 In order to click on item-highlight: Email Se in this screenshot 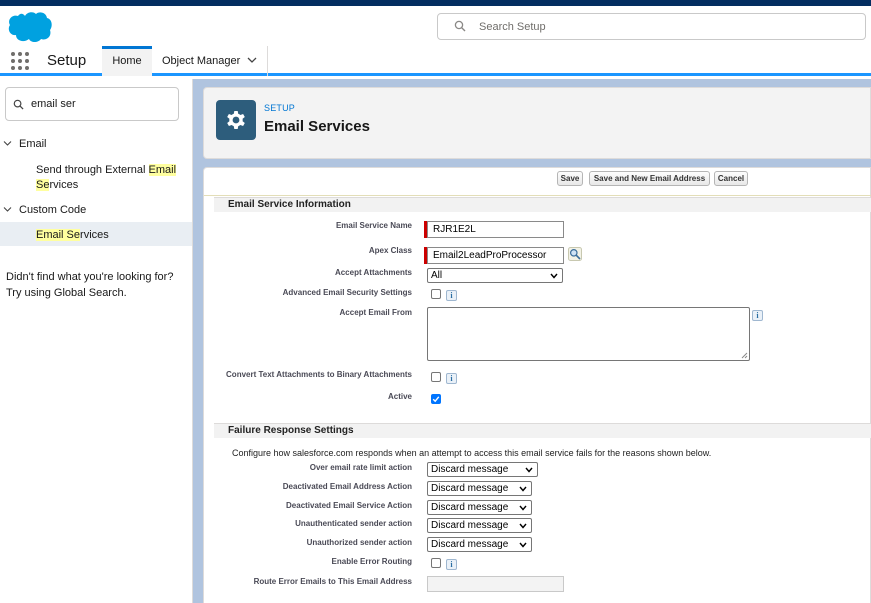, I will do `click(58, 235)`.